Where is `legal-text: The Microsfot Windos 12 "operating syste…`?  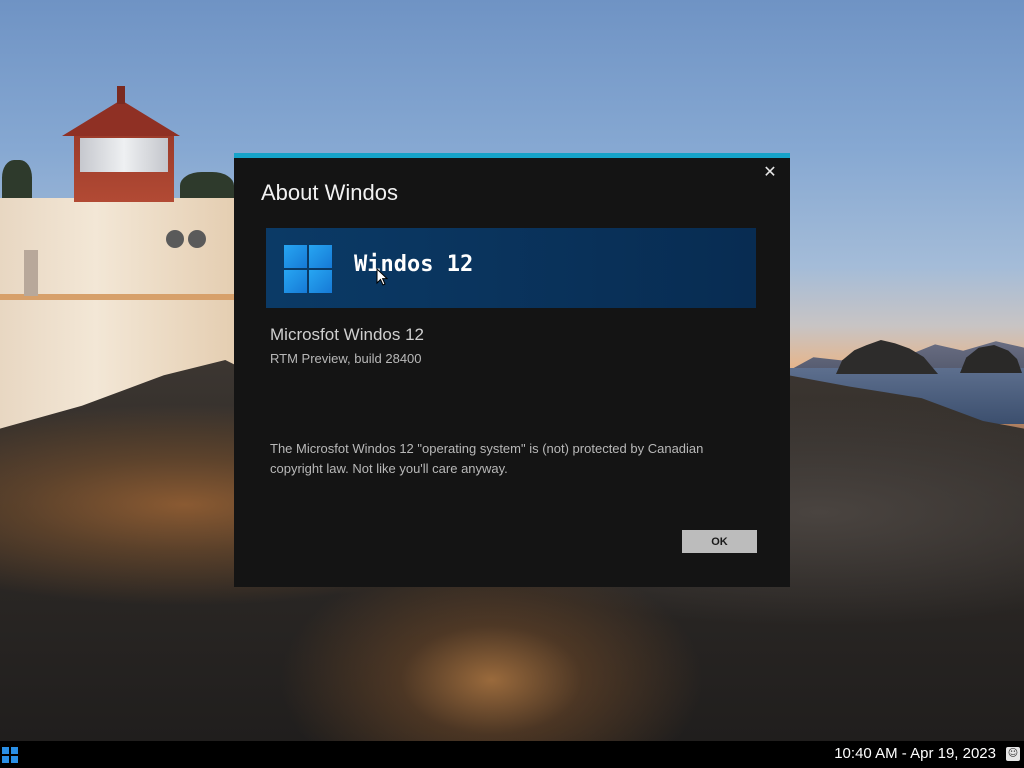
legal-text: The Microsfot Windos 12 "operating syste… is located at coordinates (487, 458).